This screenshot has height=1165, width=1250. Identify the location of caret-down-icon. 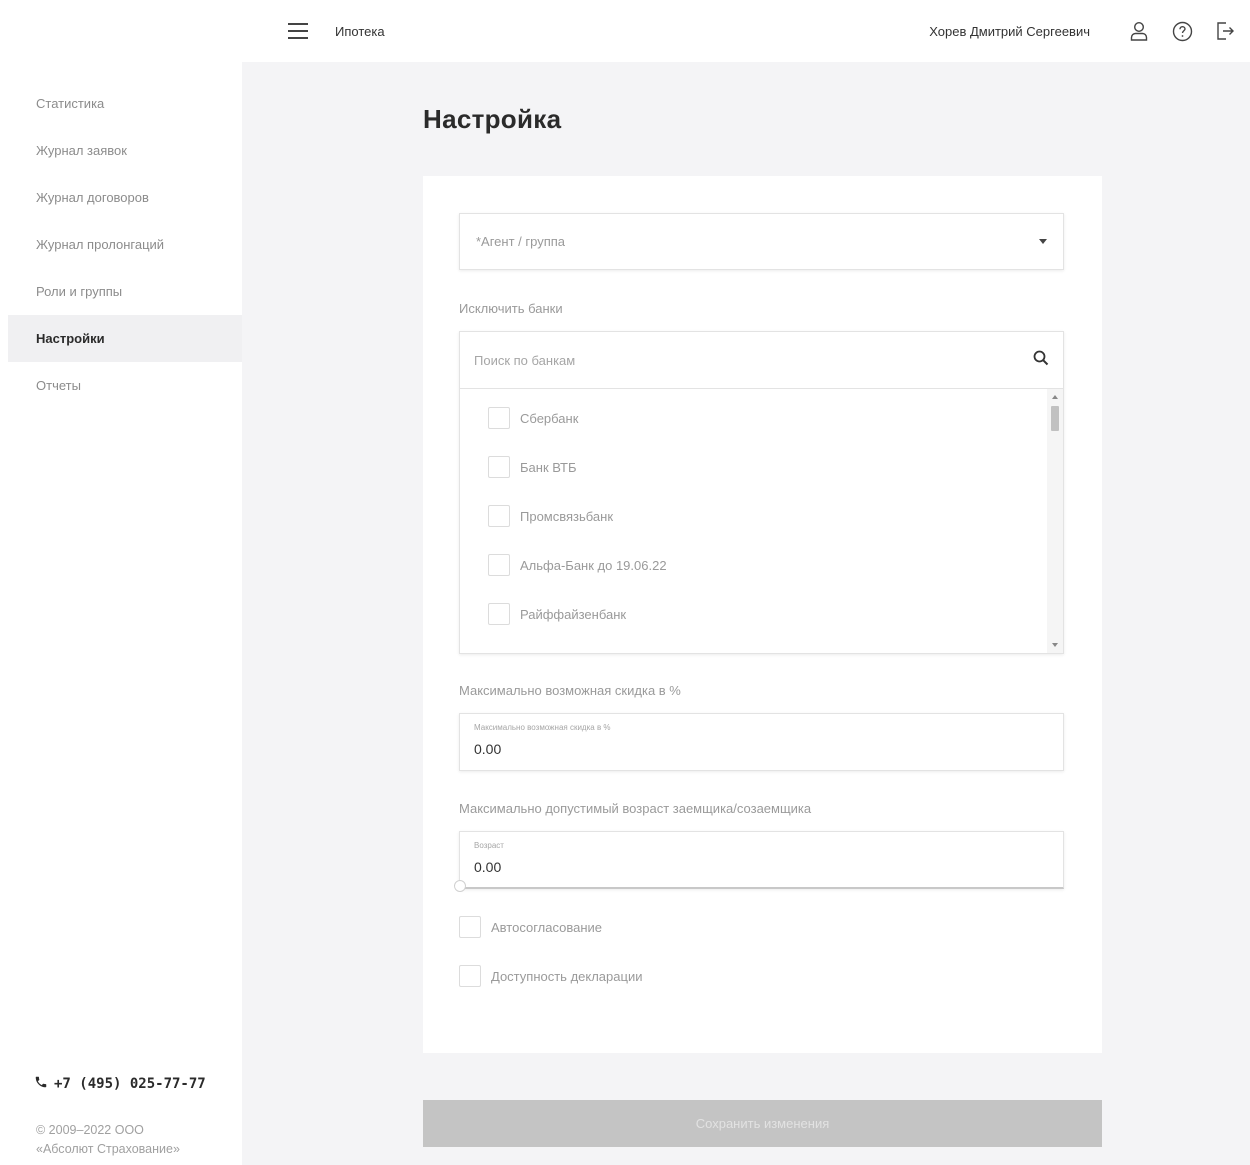
(1043, 241).